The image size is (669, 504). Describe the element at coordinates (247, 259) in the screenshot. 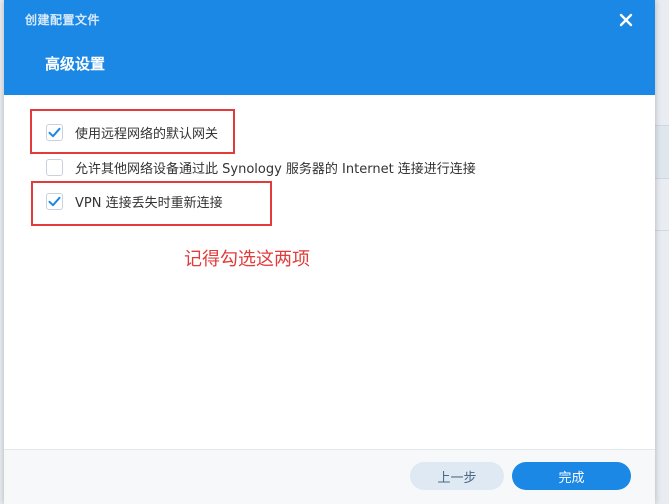

I see `annotation-note: 记得勾选这两项` at that location.